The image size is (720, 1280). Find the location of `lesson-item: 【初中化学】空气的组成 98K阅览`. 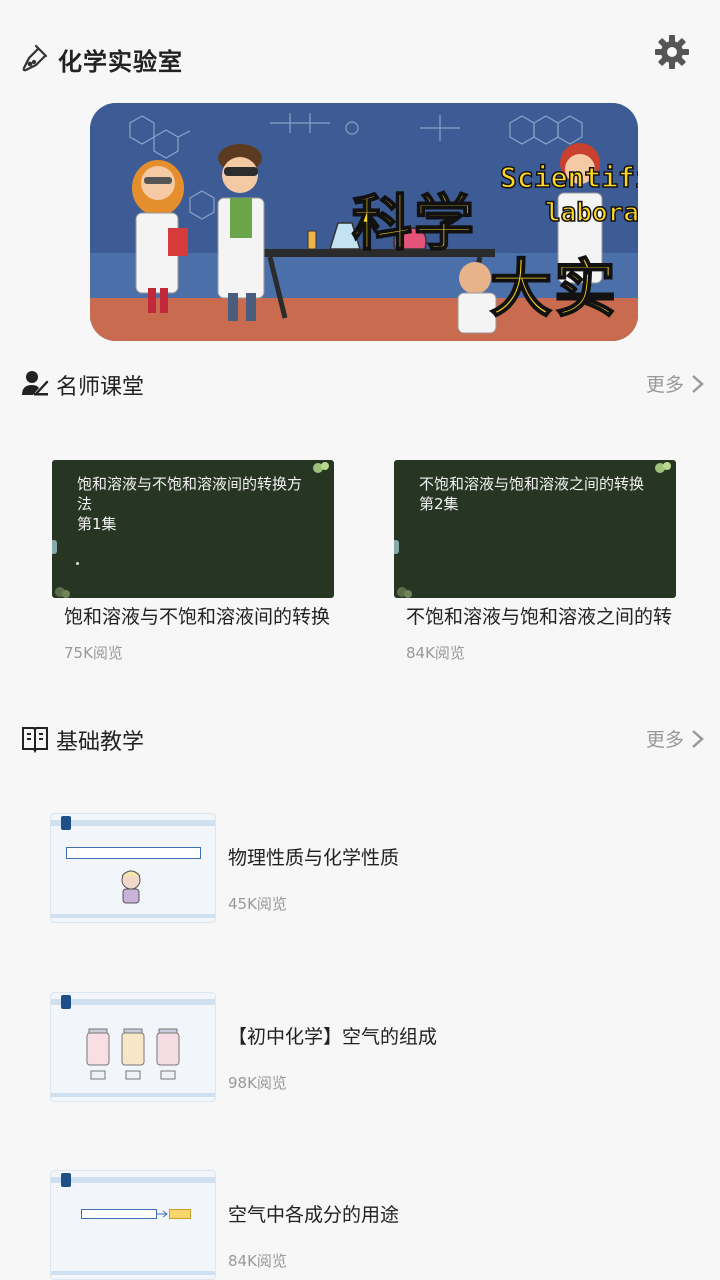

lesson-item: 【初中化学】空气的组成 98K阅览 is located at coordinates (370, 1047).